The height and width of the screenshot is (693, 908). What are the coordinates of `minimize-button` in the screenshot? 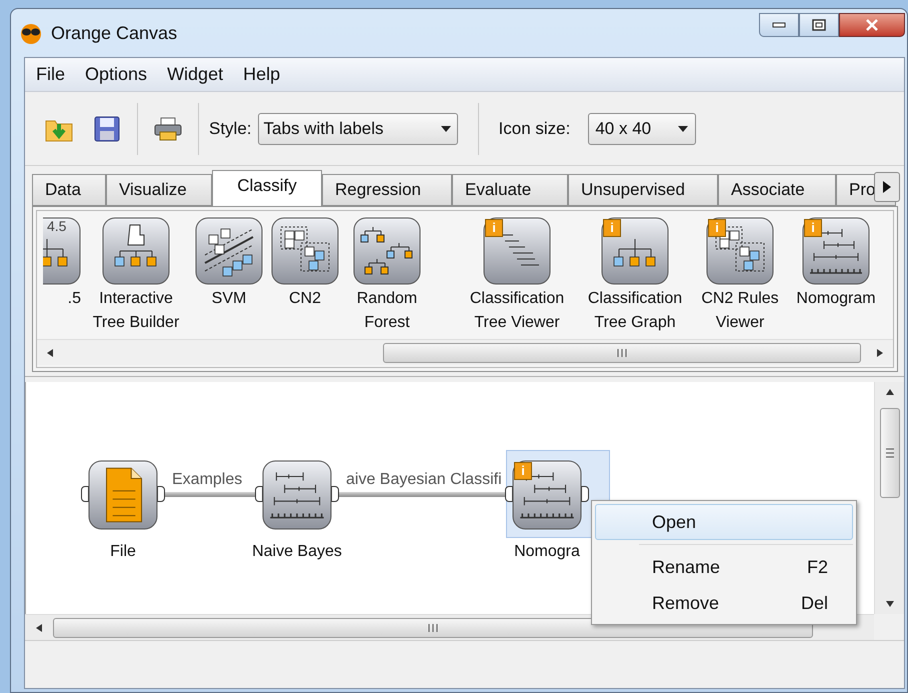 It's located at (779, 25).